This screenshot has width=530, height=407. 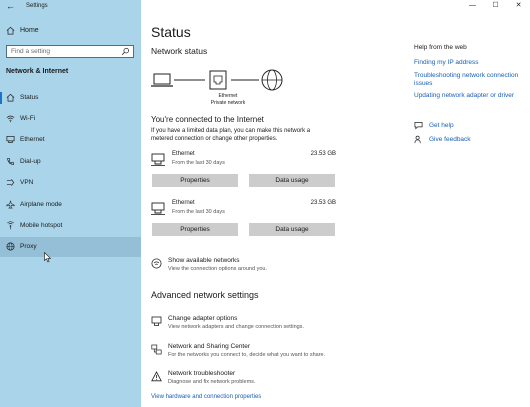 What do you see at coordinates (418, 125) in the screenshot?
I see `chat-help-icon` at bounding box center [418, 125].